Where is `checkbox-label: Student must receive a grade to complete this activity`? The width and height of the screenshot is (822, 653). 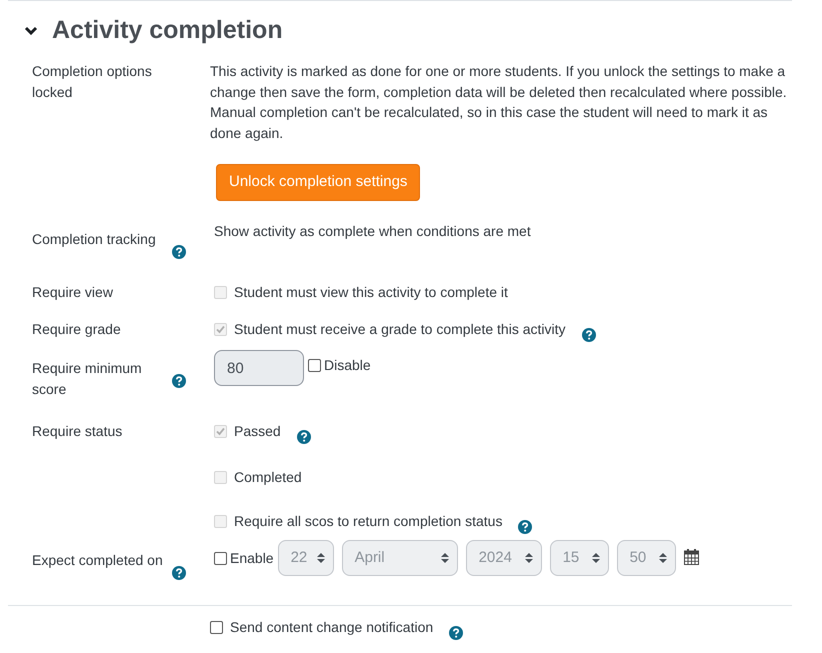
checkbox-label: Student must receive a grade to complete this activity is located at coordinates (400, 329).